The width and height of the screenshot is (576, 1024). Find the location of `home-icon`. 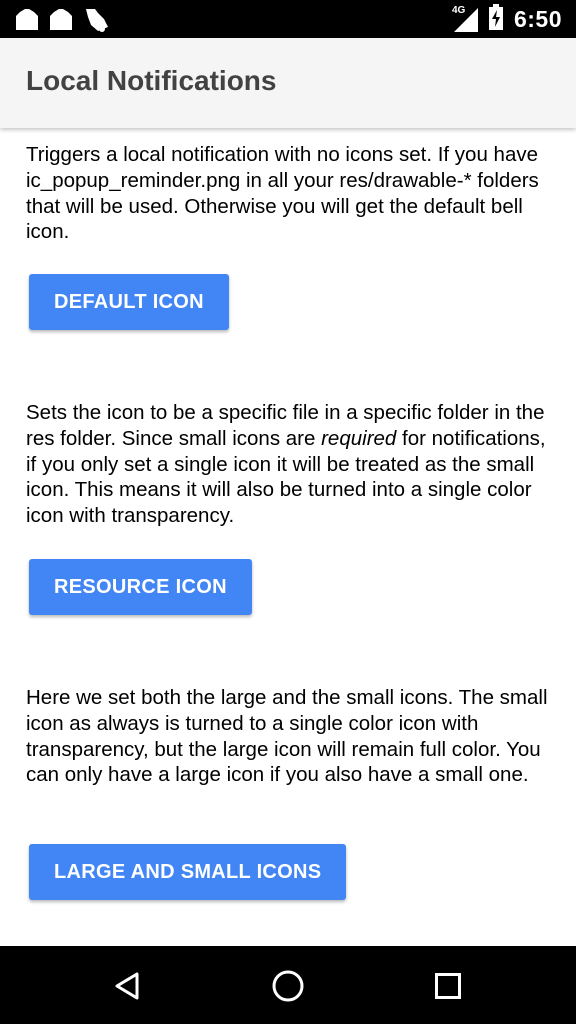

home-icon is located at coordinates (288, 986).